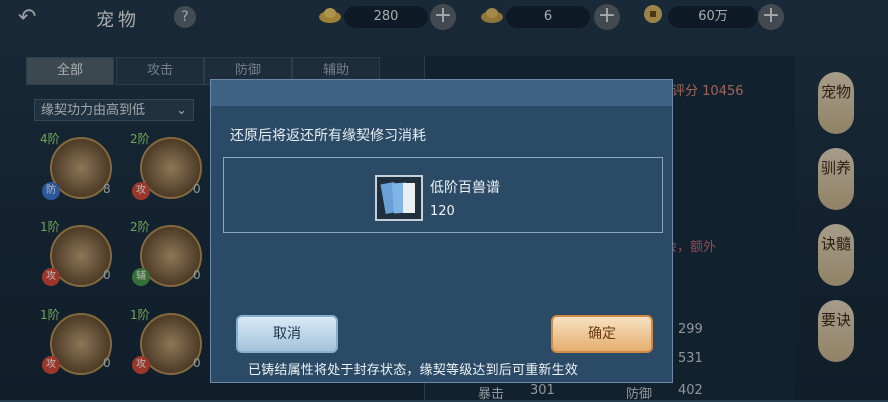 The height and width of the screenshot is (402, 888). What do you see at coordinates (602, 334) in the screenshot?
I see `confirm-button: 确定` at bounding box center [602, 334].